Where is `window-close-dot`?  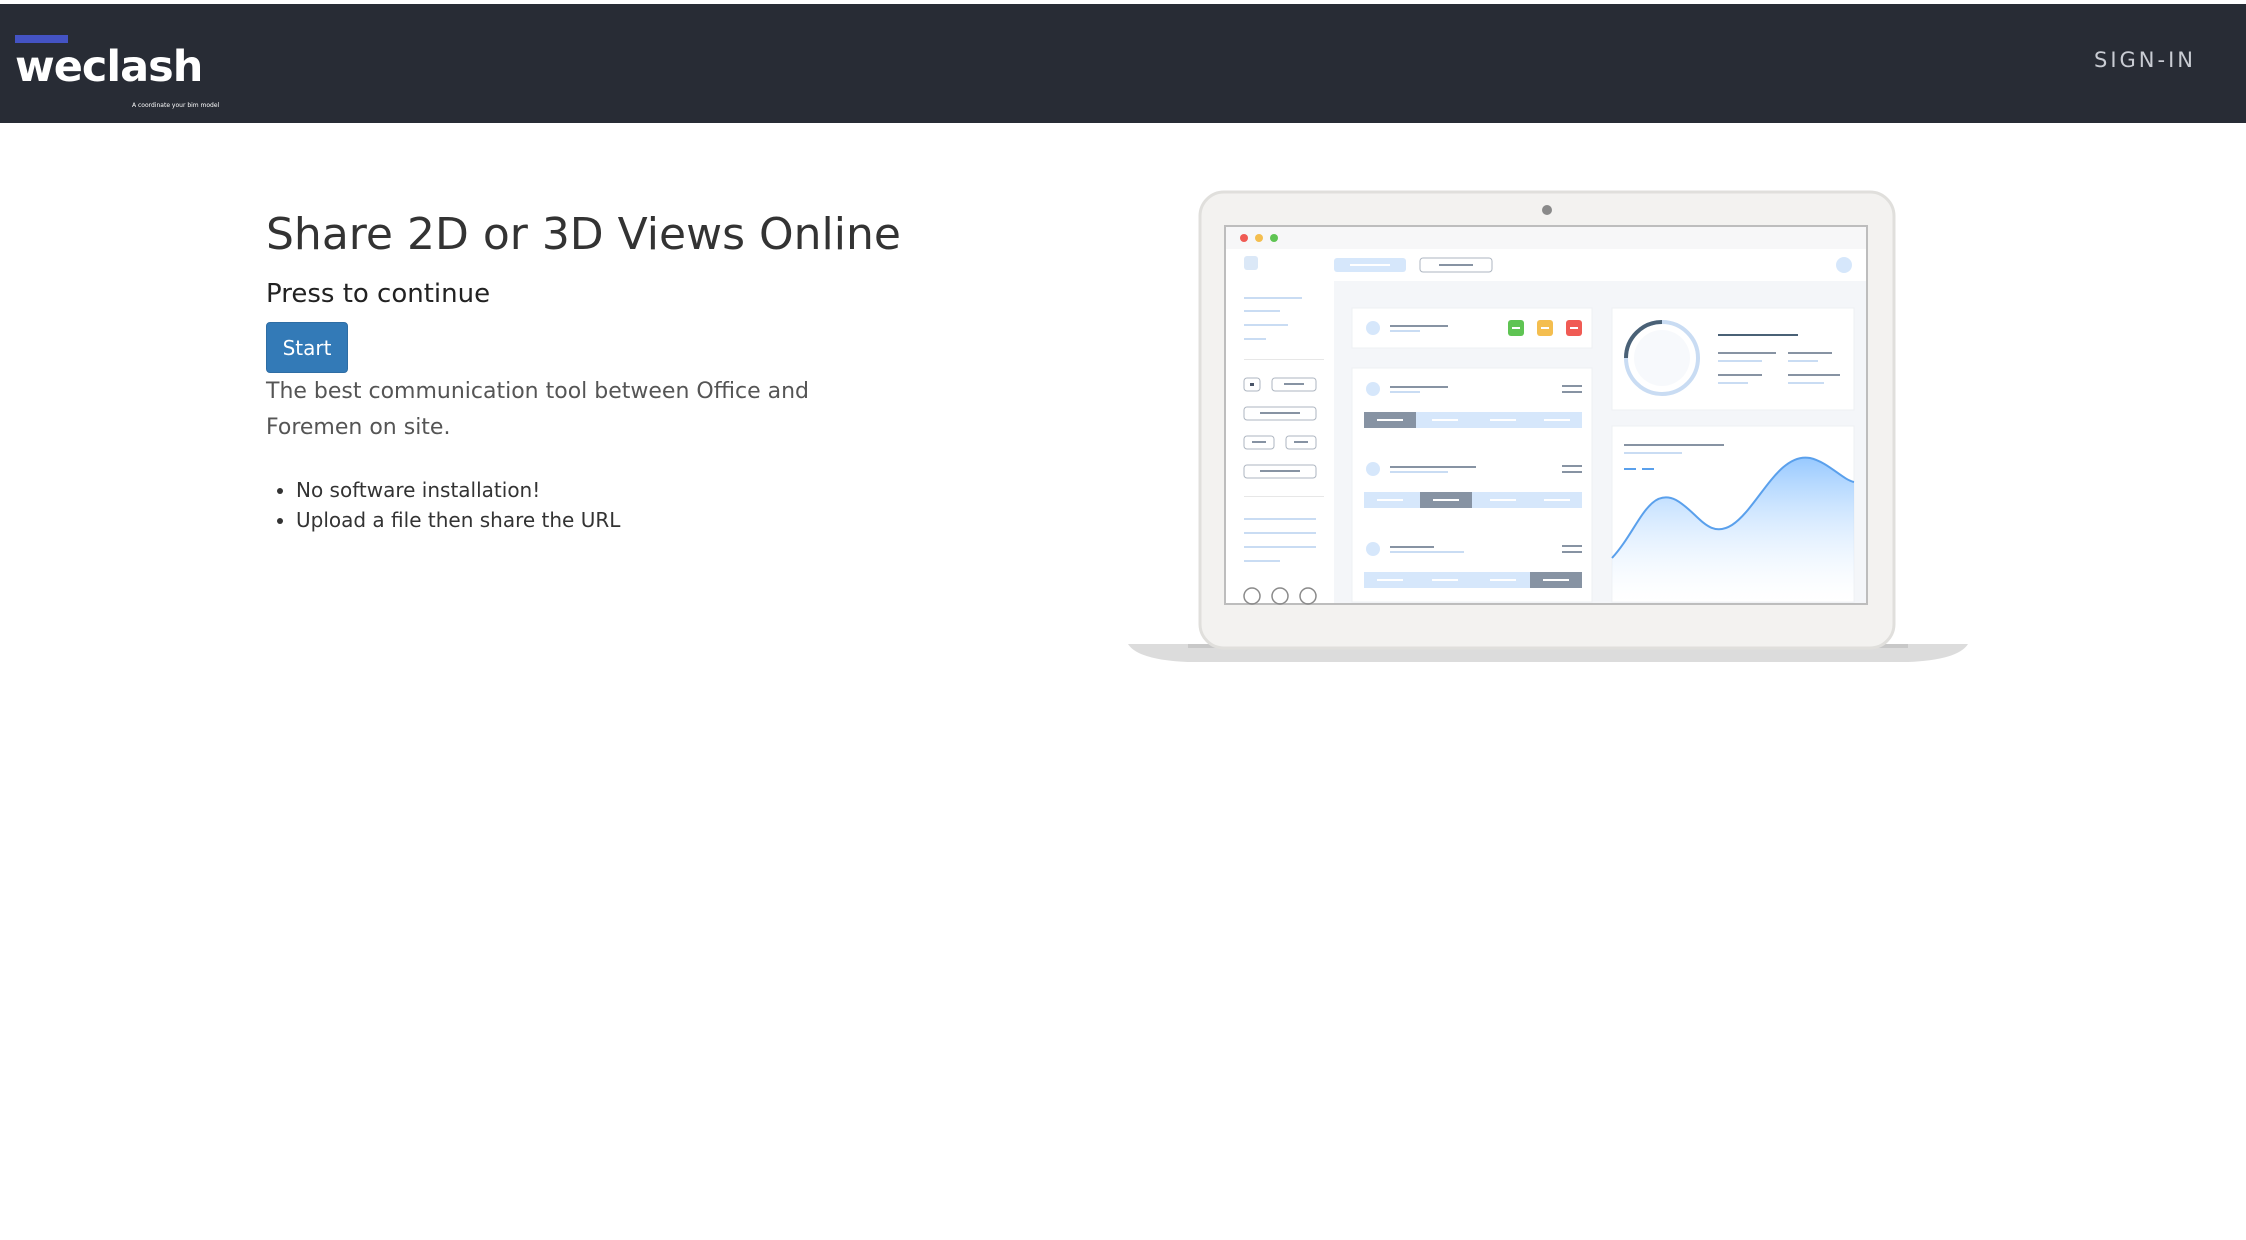 window-close-dot is located at coordinates (1244, 238).